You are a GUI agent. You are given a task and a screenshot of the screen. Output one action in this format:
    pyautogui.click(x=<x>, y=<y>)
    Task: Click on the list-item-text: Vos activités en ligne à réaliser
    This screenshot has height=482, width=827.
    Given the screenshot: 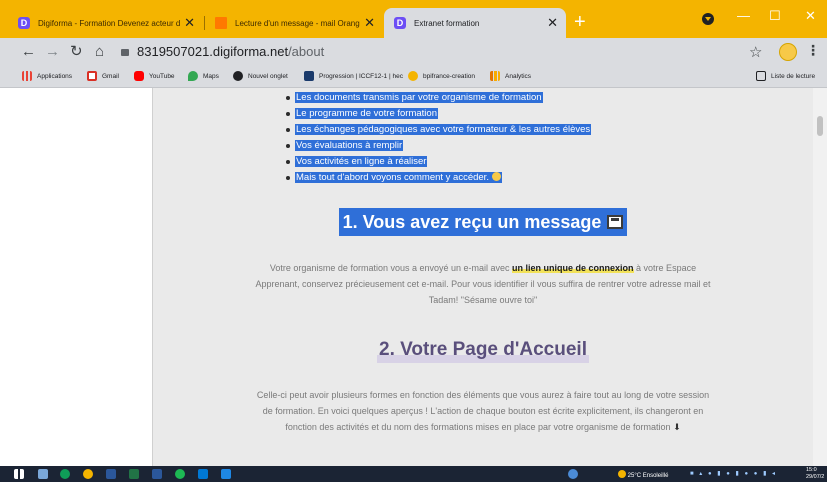 What is the action you would take?
    pyautogui.click(x=361, y=161)
    